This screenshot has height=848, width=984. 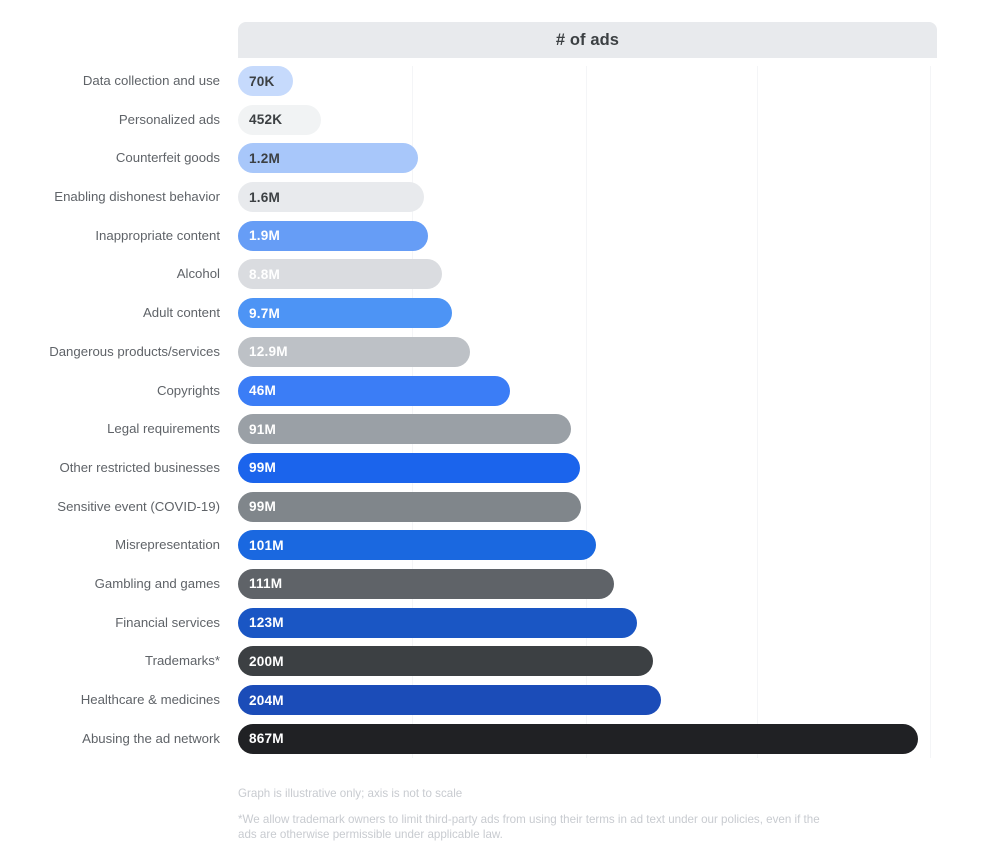 What do you see at coordinates (340, 274) in the screenshot?
I see `bar: 8.8M` at bounding box center [340, 274].